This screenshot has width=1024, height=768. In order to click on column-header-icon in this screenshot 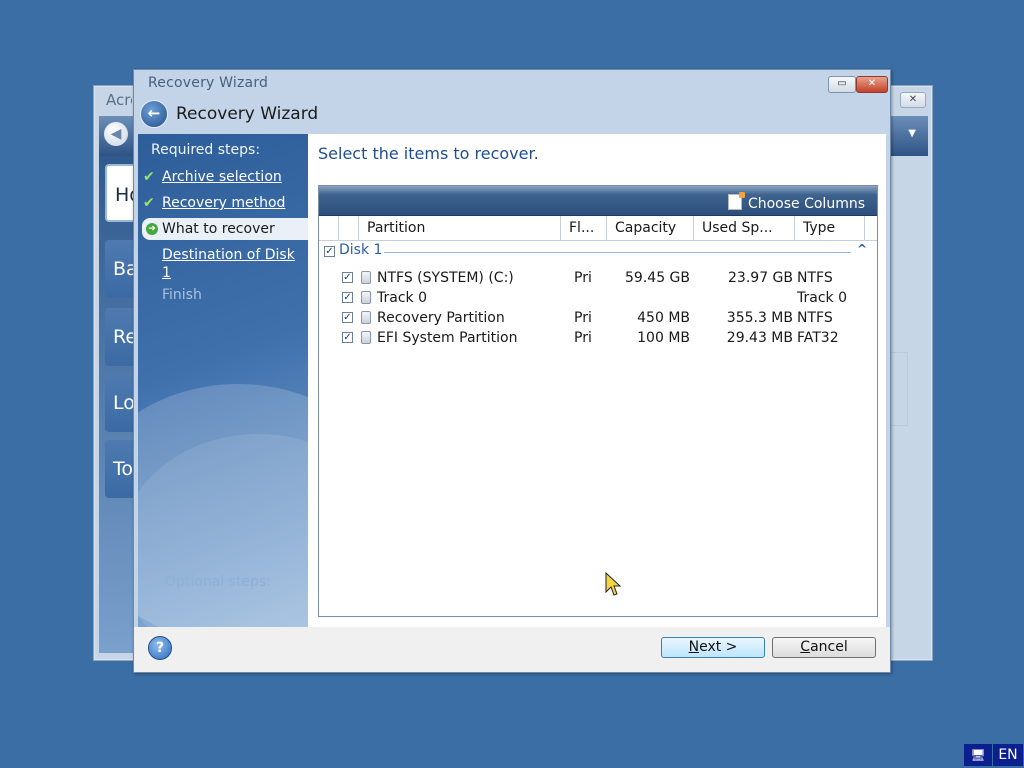, I will do `click(349, 228)`.